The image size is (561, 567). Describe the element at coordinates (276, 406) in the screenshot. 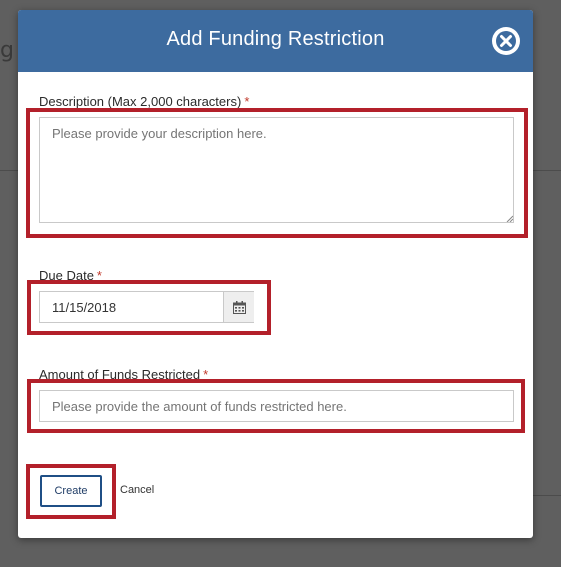

I see `amount-input` at that location.